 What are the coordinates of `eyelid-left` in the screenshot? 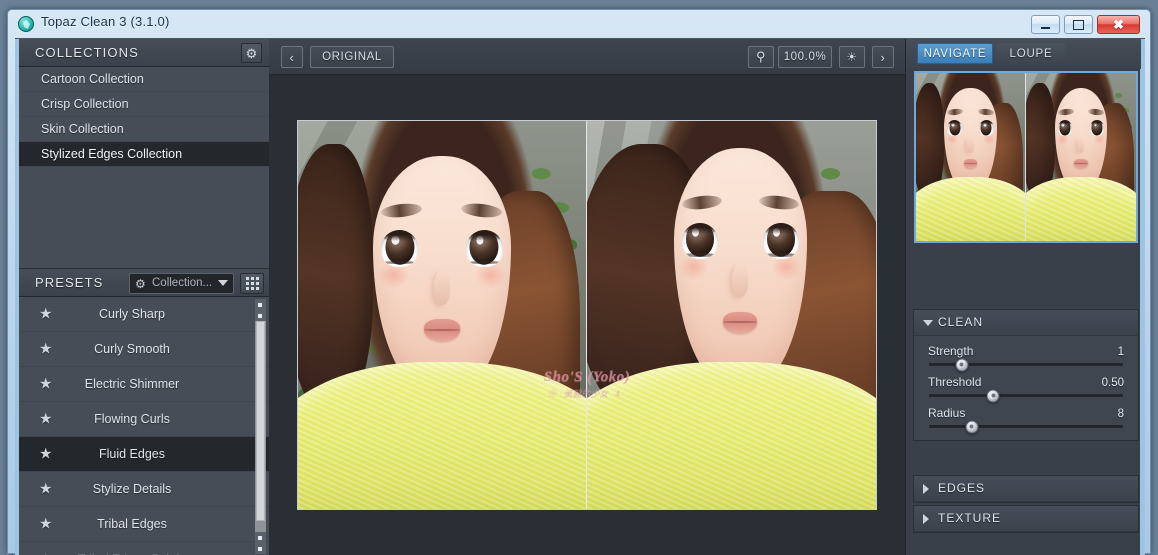 It's located at (399, 235).